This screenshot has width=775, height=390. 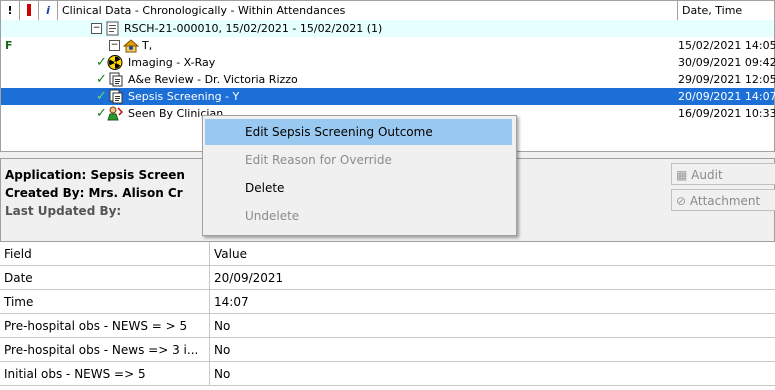 I want to click on menu-item-delete: Delete, so click(x=358, y=188).